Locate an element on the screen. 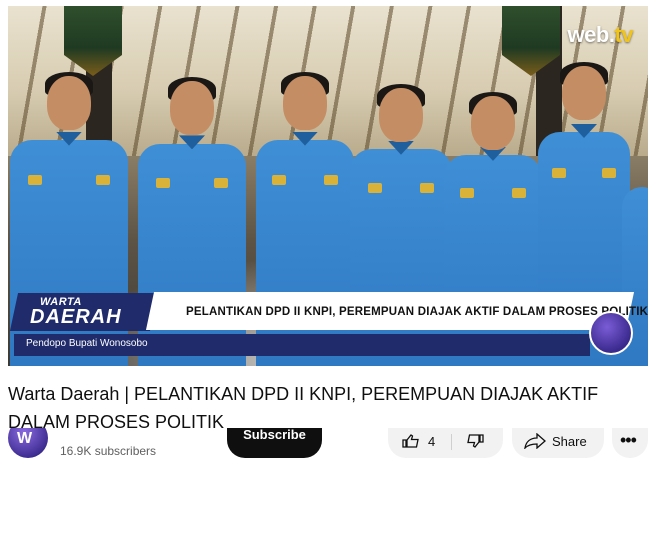 The height and width of the screenshot is (543, 657). divider is located at coordinates (451, 442).